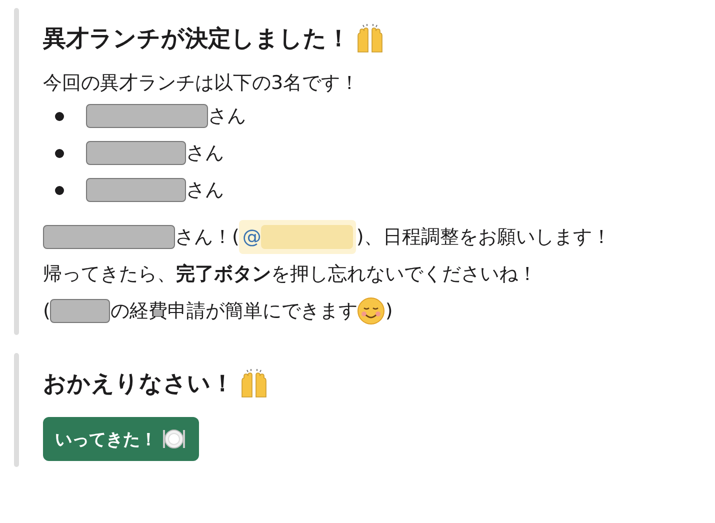  Describe the element at coordinates (252, 237) in the screenshot. I see `at-sign: @` at that location.